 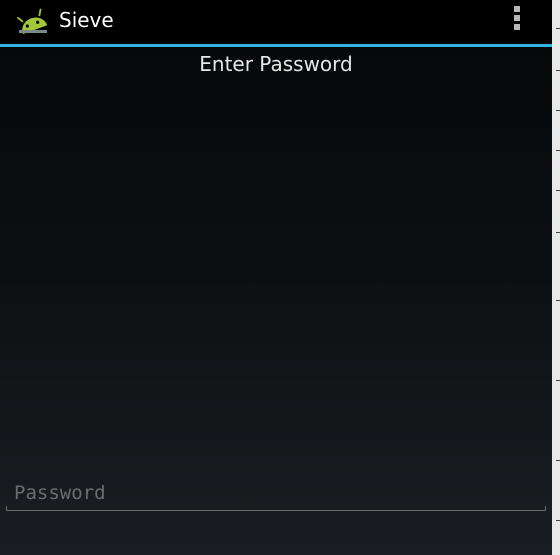 What do you see at coordinates (518, 20) in the screenshot?
I see `overflow-menu-button` at bounding box center [518, 20].